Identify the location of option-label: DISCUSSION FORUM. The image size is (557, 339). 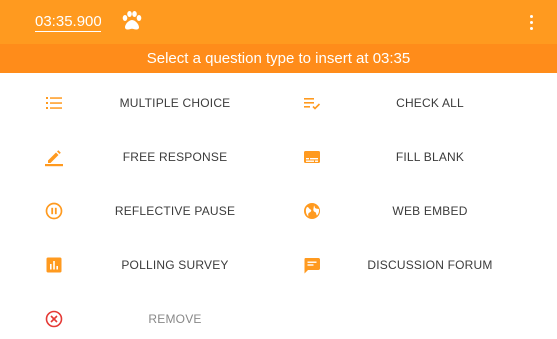
(430, 265).